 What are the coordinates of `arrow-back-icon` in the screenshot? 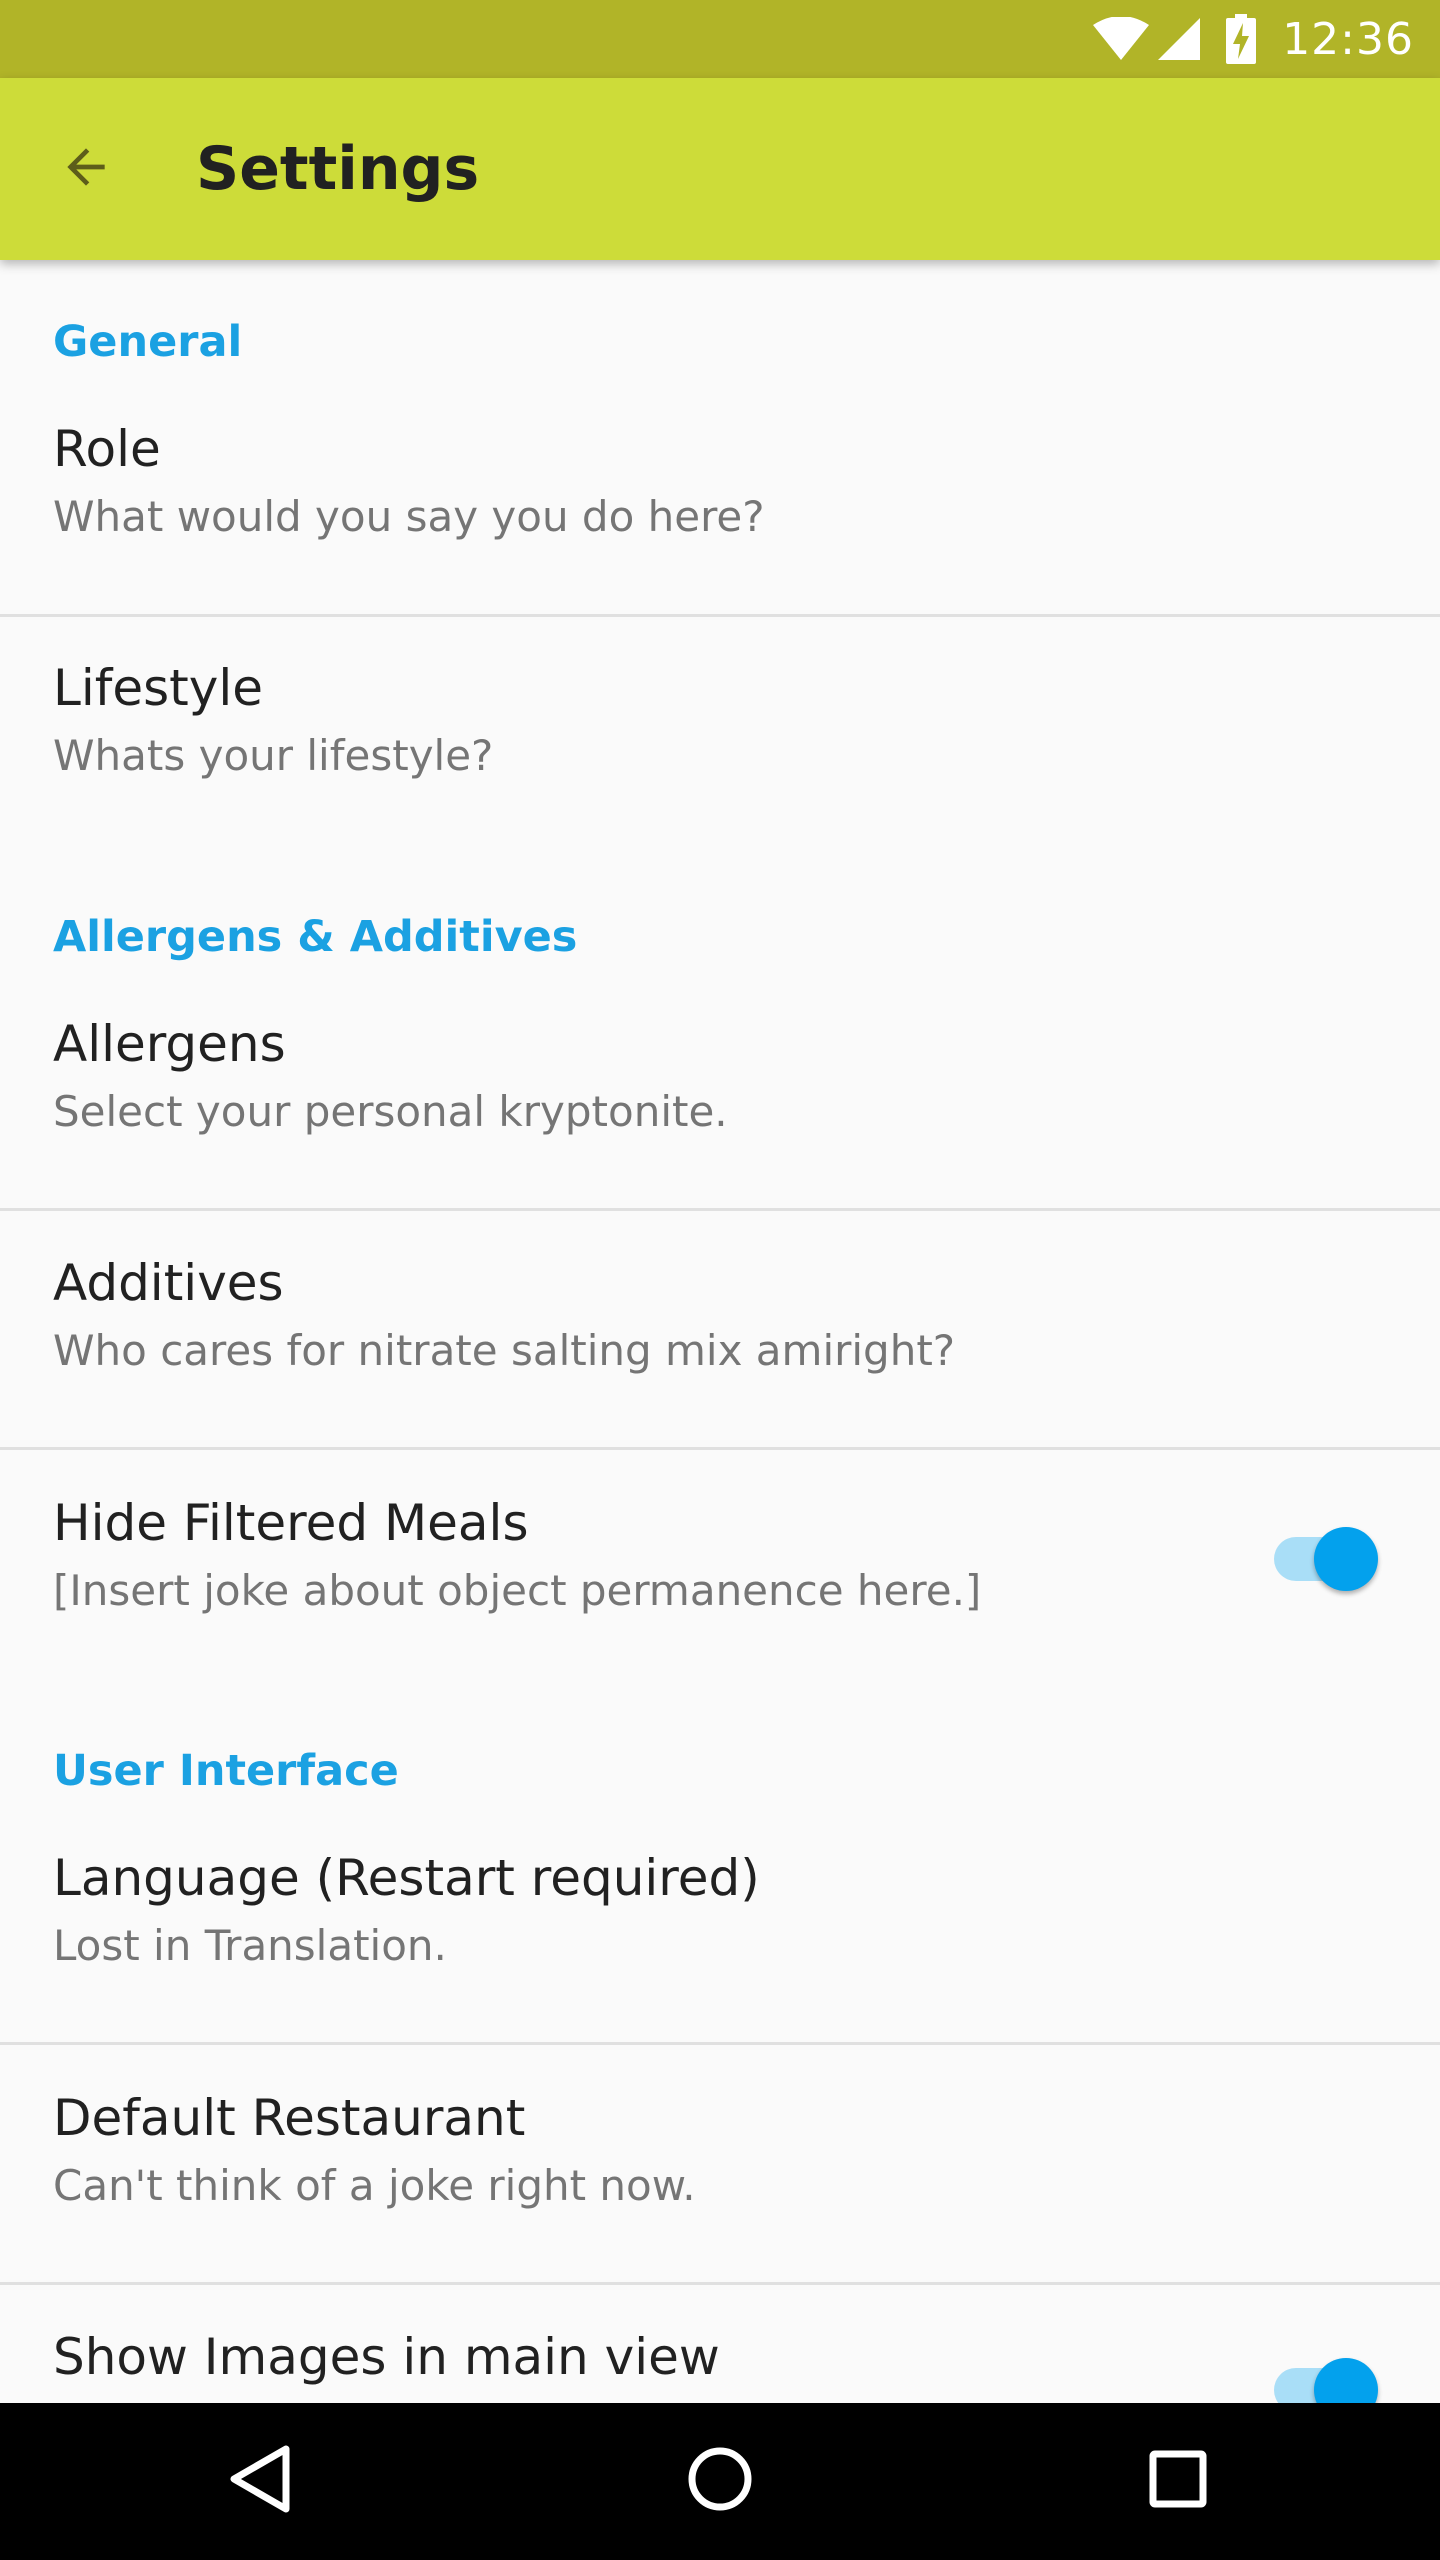 It's located at (86, 169).